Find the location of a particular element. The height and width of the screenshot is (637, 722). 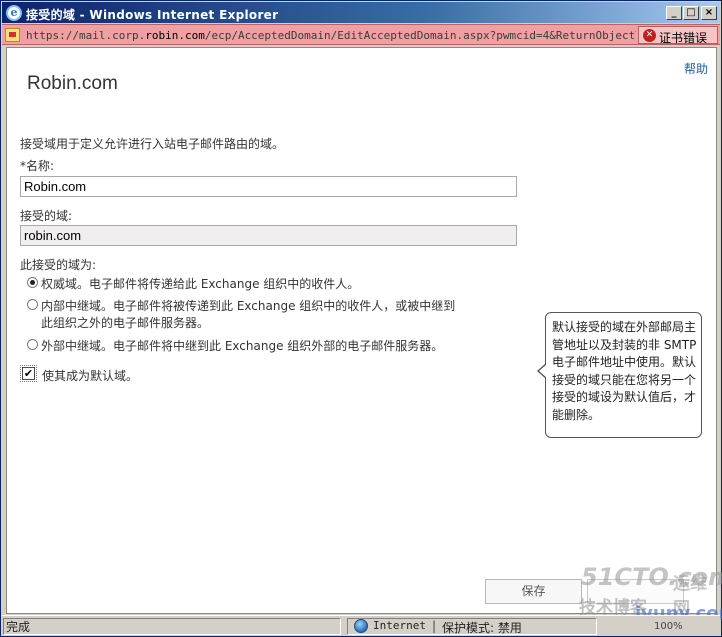

page-icon is located at coordinates (12, 35).